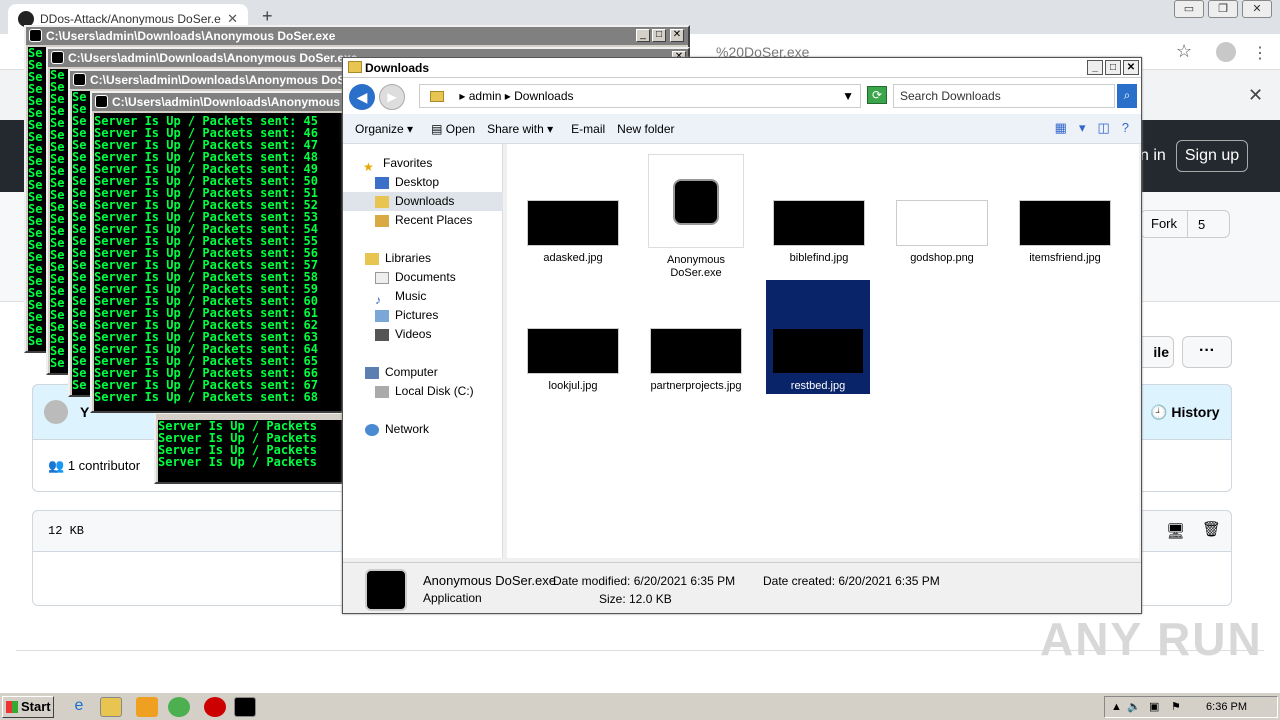  I want to click on change-view-icon: ▦, so click(1061, 128).